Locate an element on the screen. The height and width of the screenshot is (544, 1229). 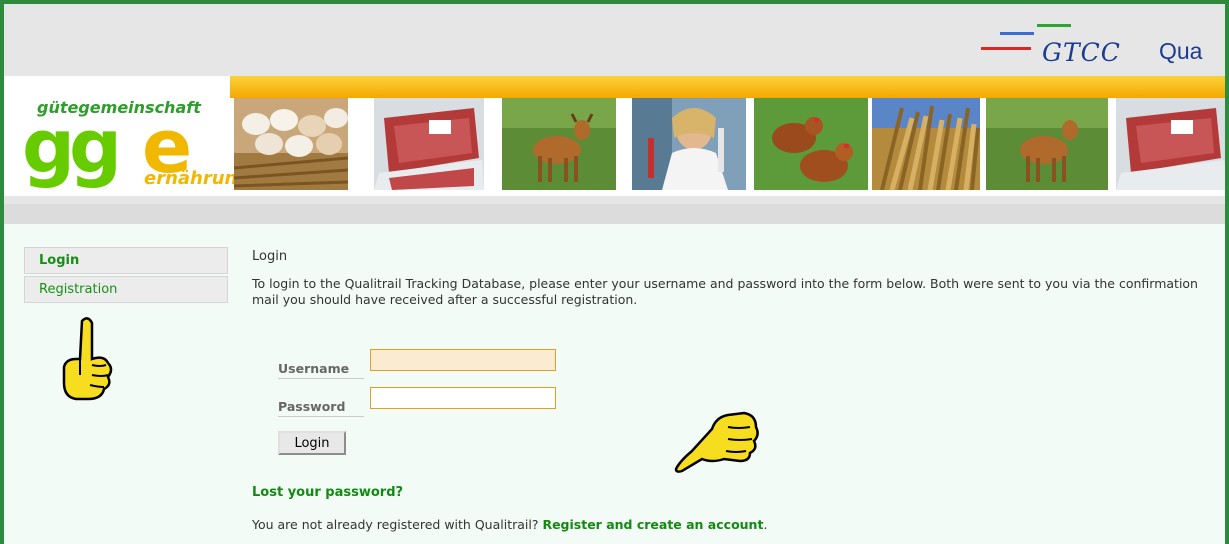
username-label: Username is located at coordinates (321, 370).